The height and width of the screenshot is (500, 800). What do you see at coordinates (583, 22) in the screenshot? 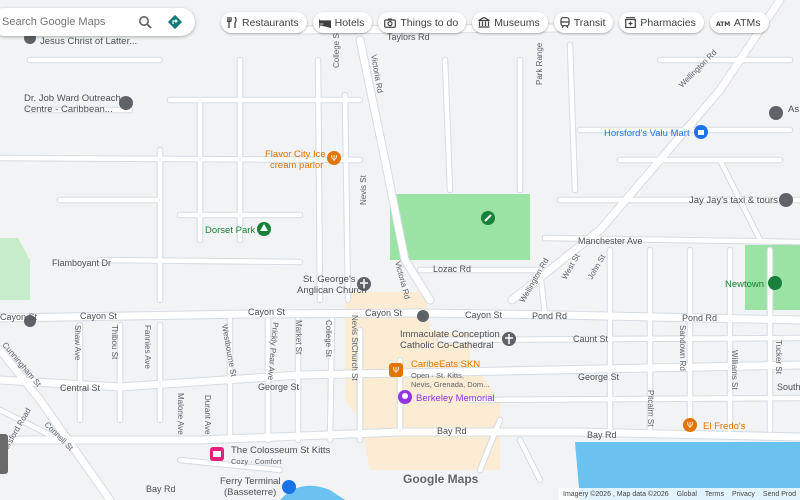
I see `chip-transit: Transit` at bounding box center [583, 22].